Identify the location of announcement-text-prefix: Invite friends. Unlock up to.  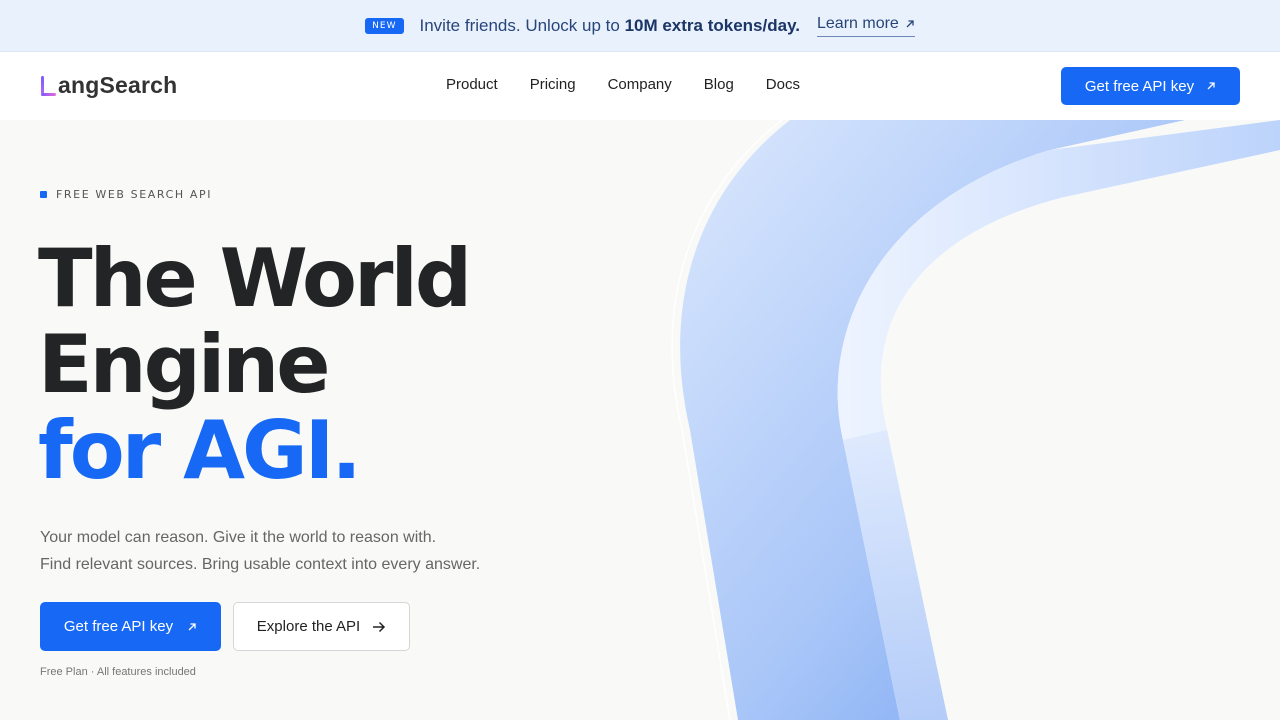
(519, 25).